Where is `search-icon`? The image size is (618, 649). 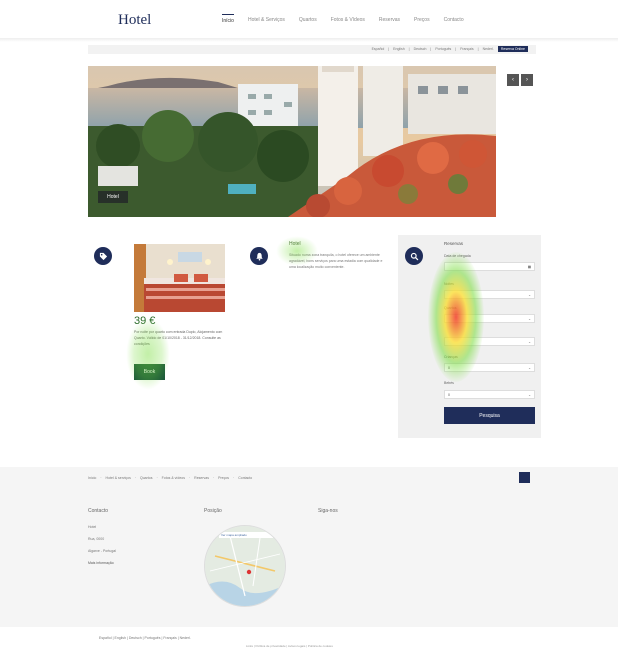 search-icon is located at coordinates (414, 256).